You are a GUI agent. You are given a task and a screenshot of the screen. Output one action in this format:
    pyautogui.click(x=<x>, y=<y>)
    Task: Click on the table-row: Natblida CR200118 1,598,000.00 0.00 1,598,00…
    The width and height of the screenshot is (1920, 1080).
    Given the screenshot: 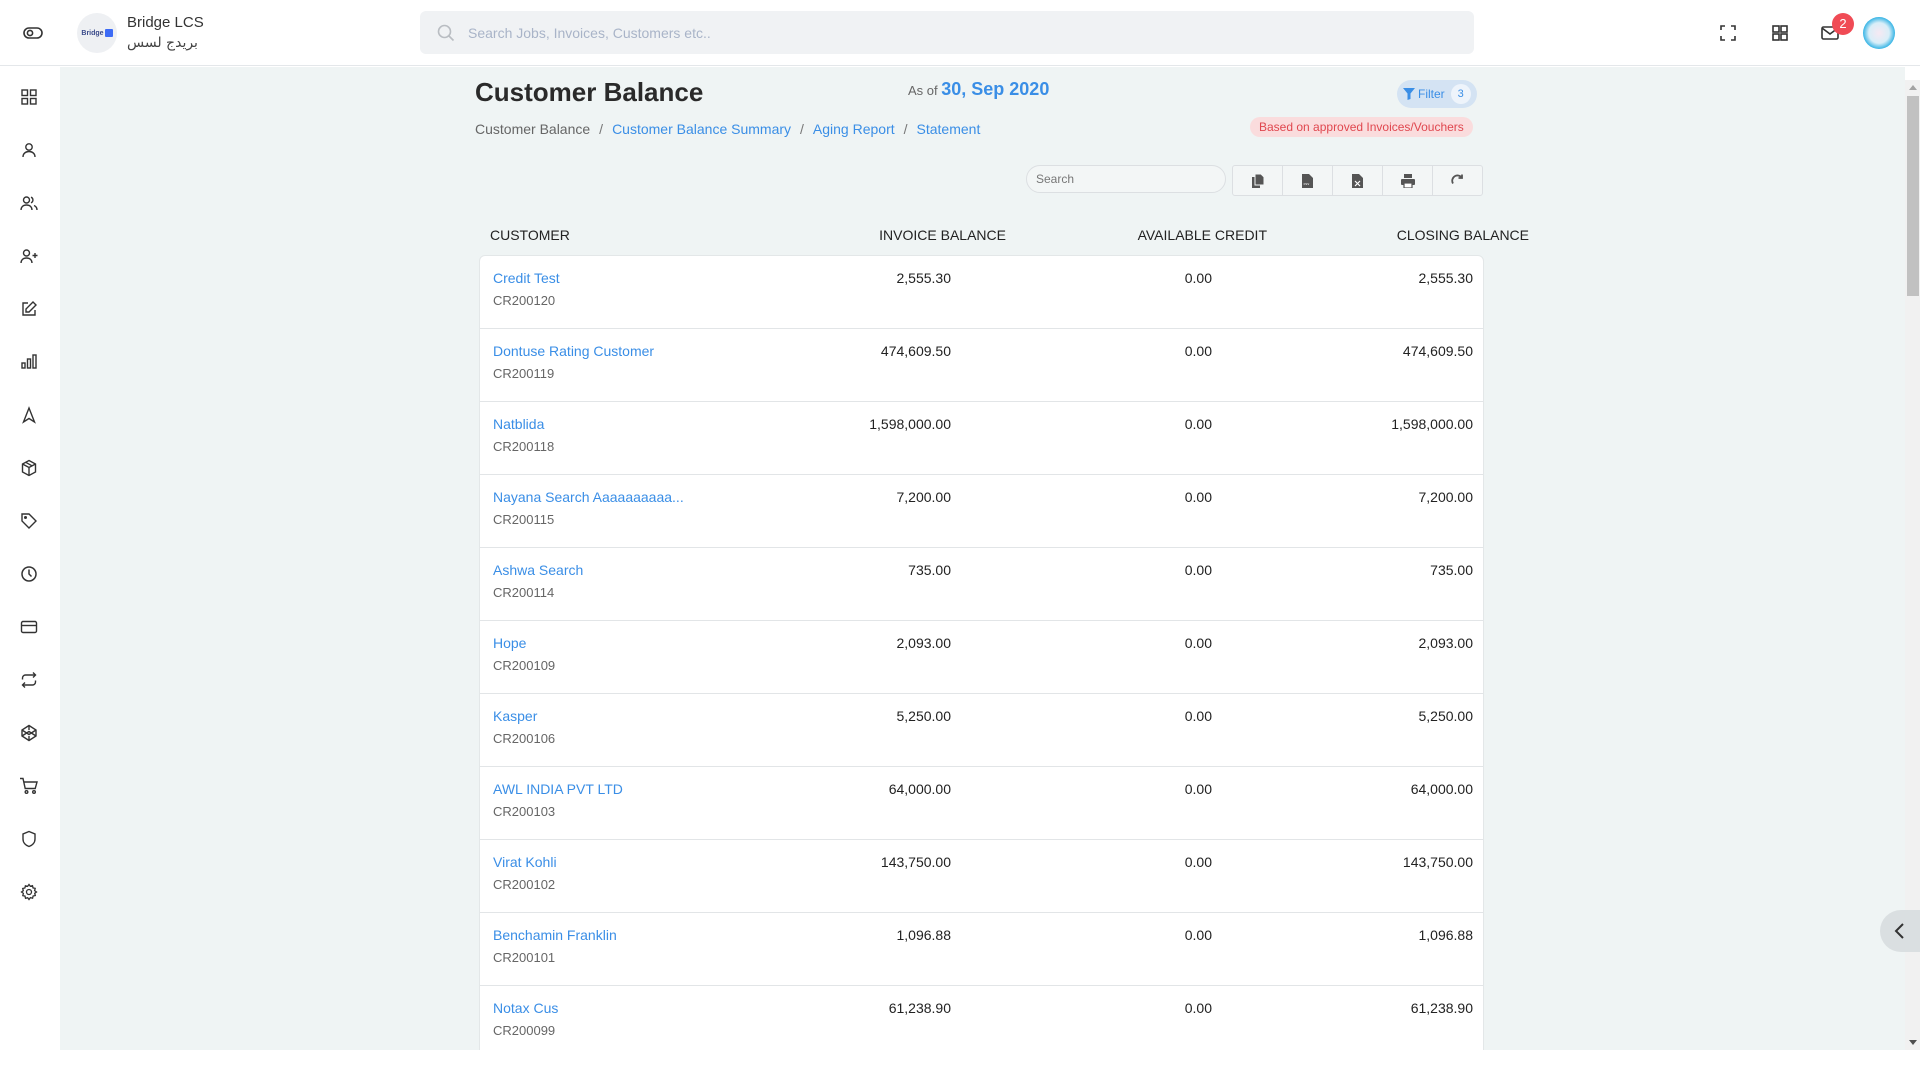 What is the action you would take?
    pyautogui.click(x=981, y=438)
    